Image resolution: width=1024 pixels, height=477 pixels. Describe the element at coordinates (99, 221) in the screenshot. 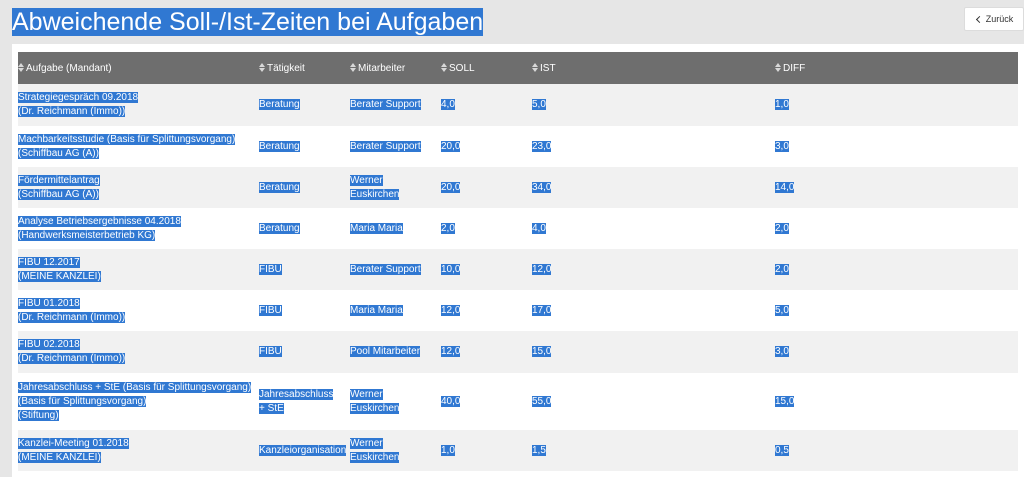

I see `cell-task-line: Analyse Betriebsergebnisse 04.2018` at that location.